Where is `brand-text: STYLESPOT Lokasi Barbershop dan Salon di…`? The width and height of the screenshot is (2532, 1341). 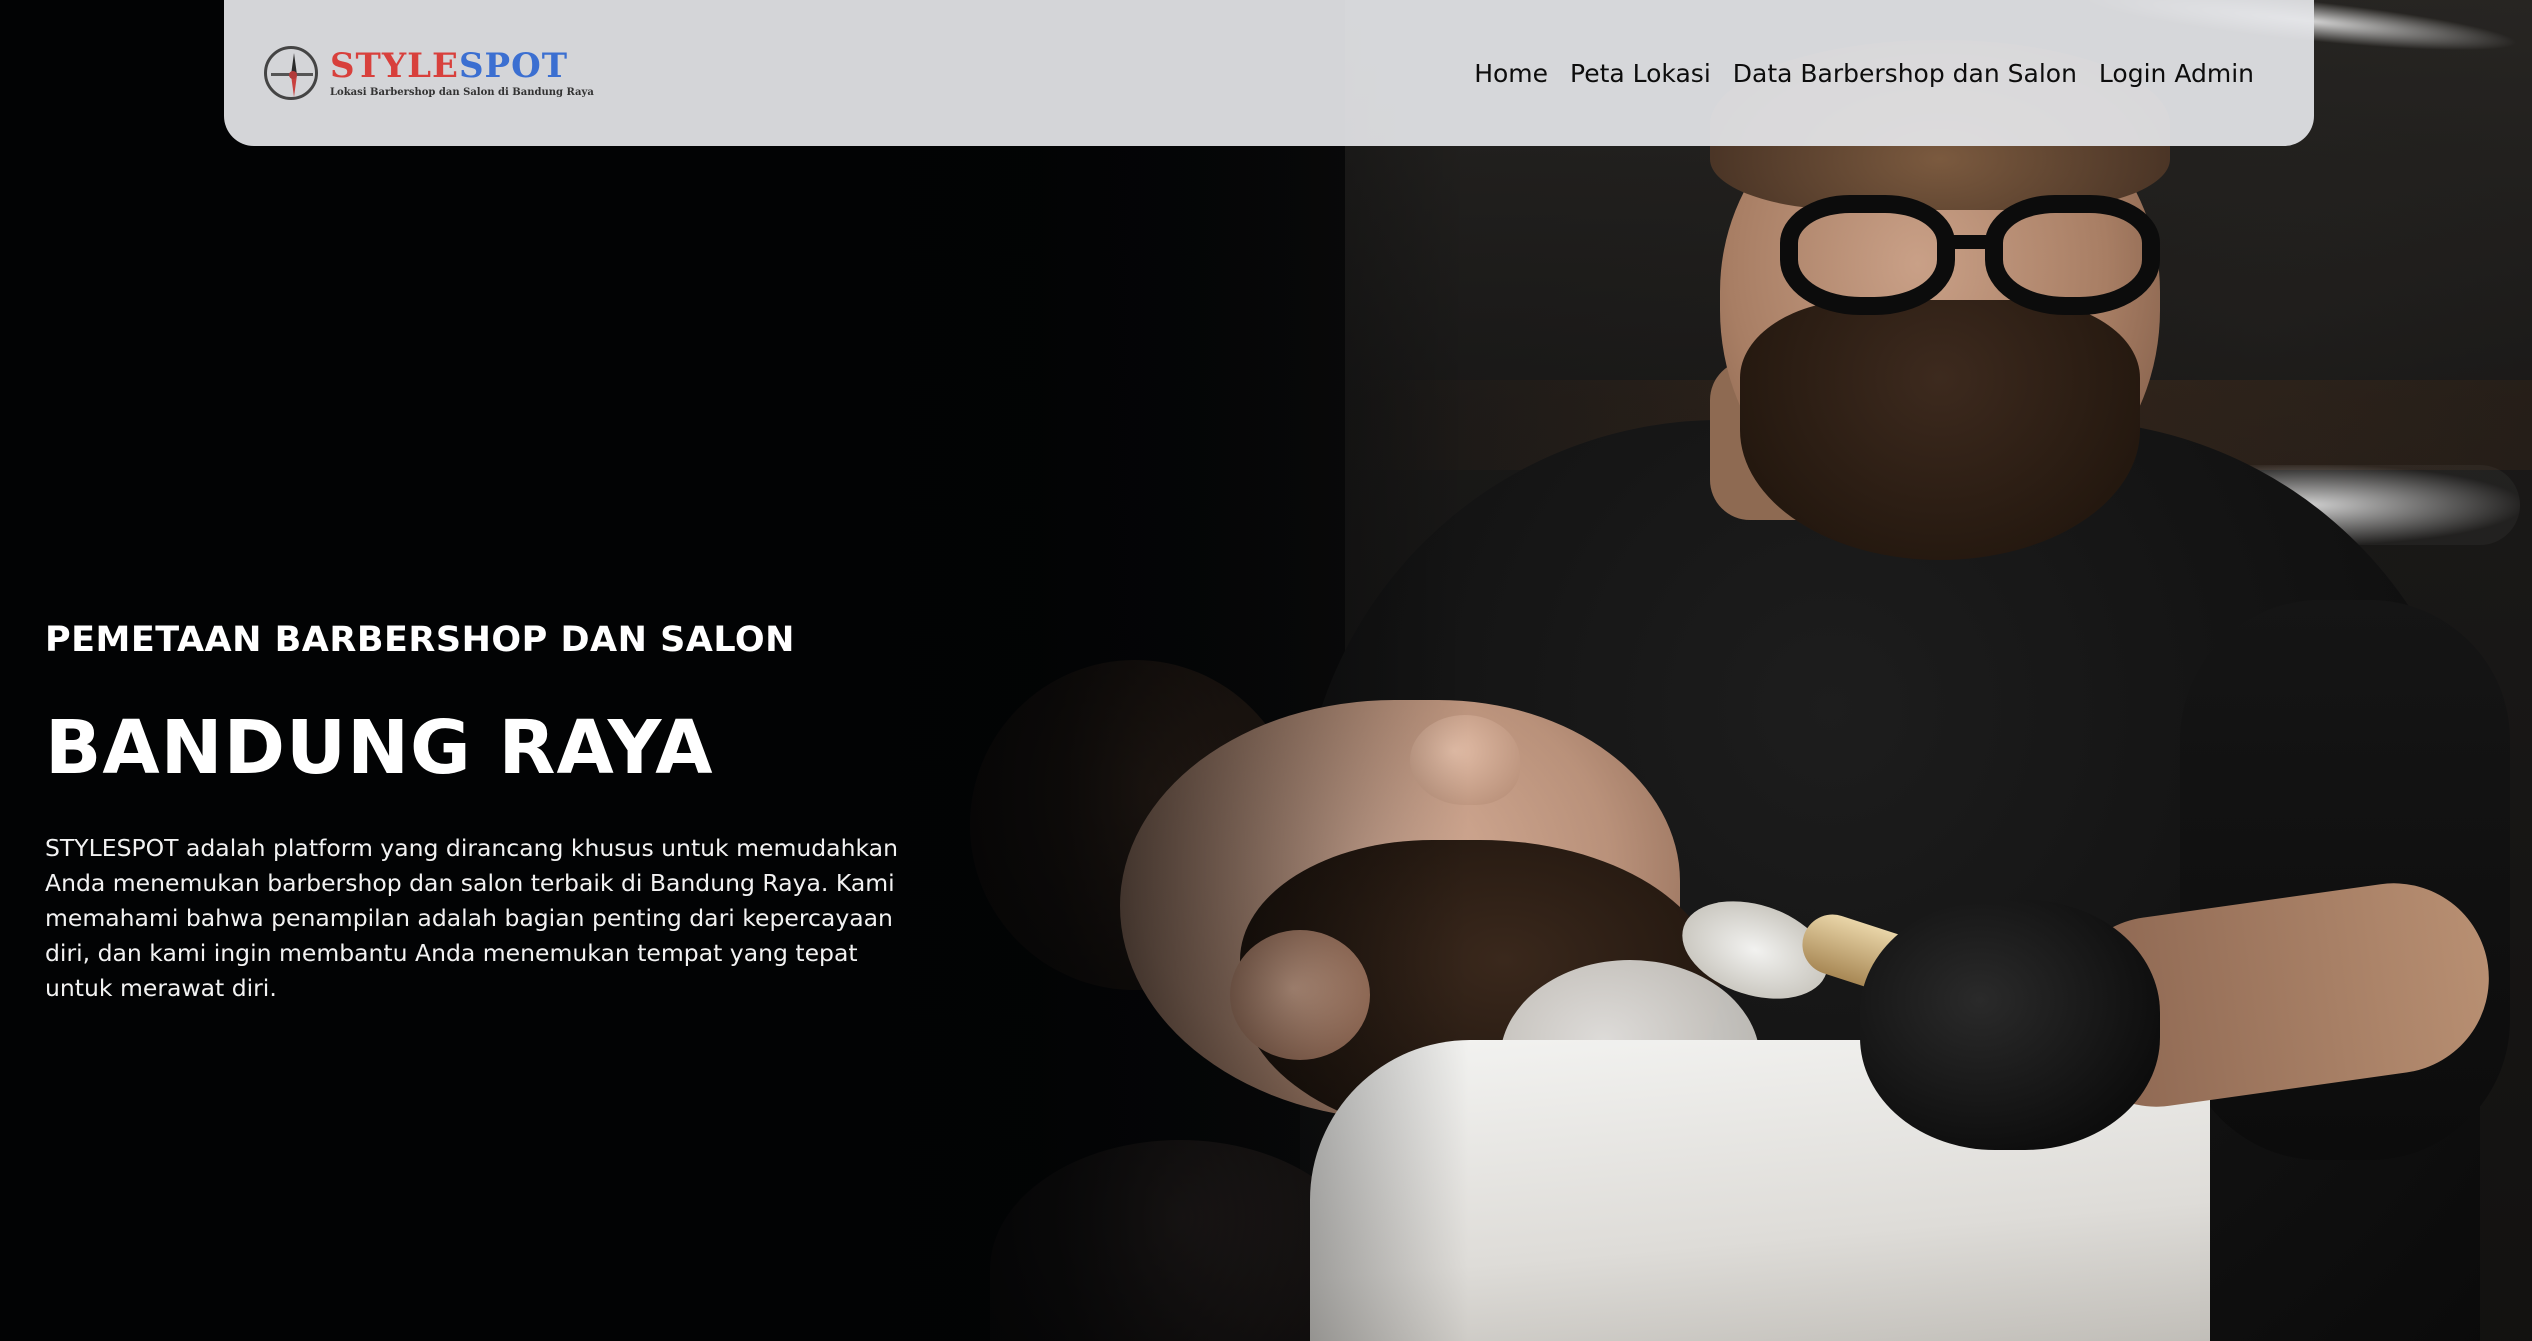
brand-text: STYLESPOT Lokasi Barbershop dan Salon di… is located at coordinates (462, 73).